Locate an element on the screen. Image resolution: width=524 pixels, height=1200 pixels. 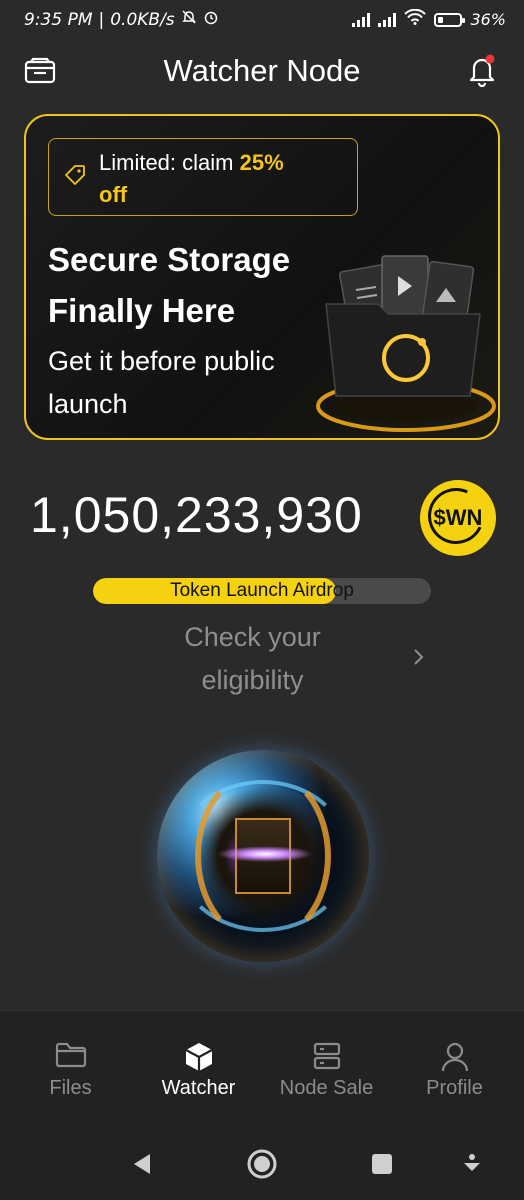
eligibility-text: Check your eligibility is located at coordinates (252, 658).